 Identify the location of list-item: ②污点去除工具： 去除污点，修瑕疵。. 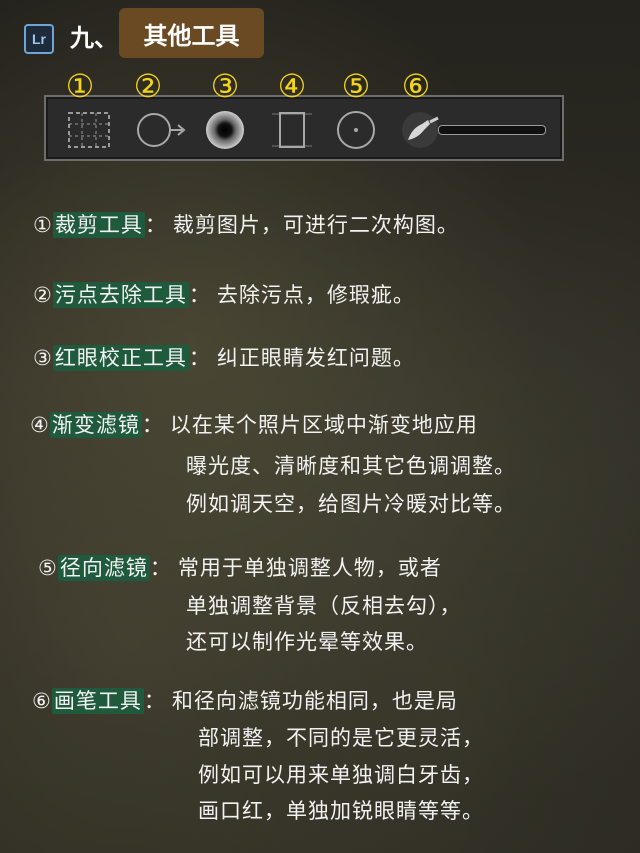
(224, 295).